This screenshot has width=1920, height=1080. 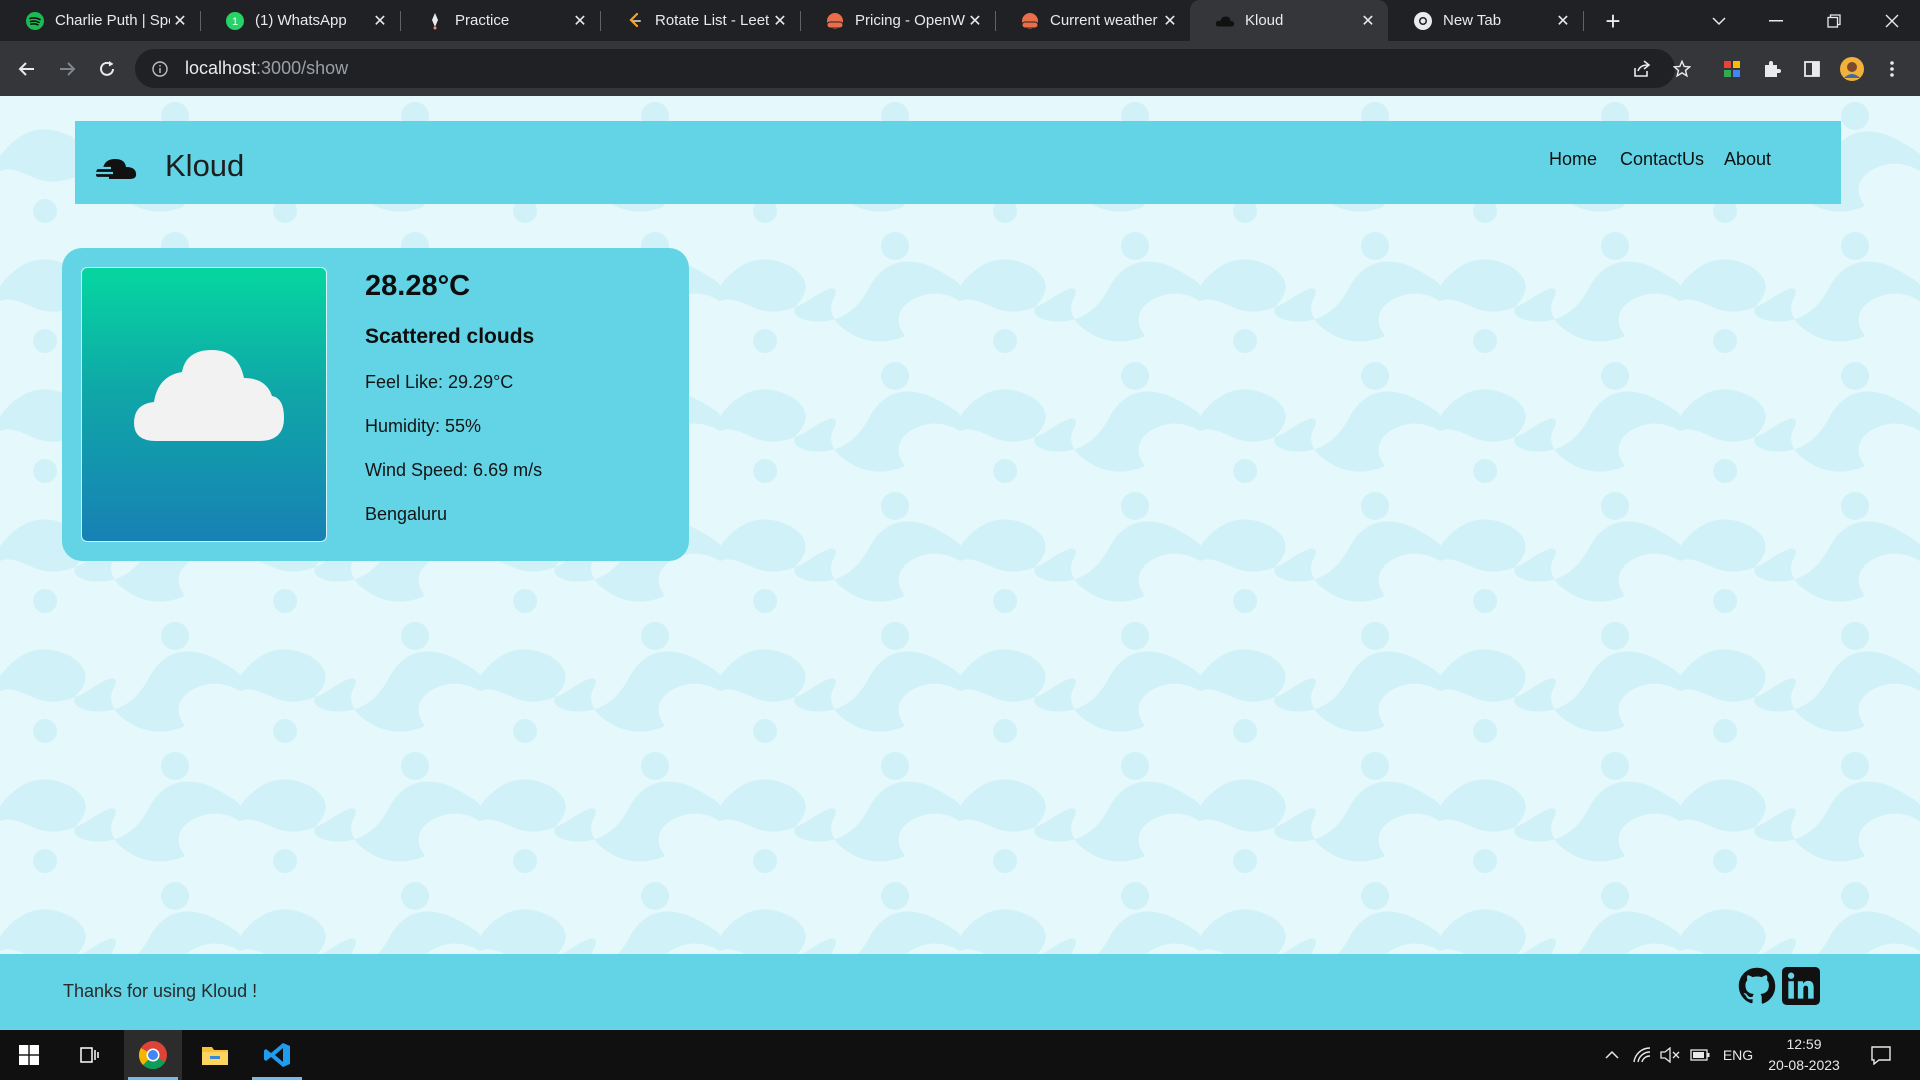 I want to click on close-icon, so click(x=1892, y=20).